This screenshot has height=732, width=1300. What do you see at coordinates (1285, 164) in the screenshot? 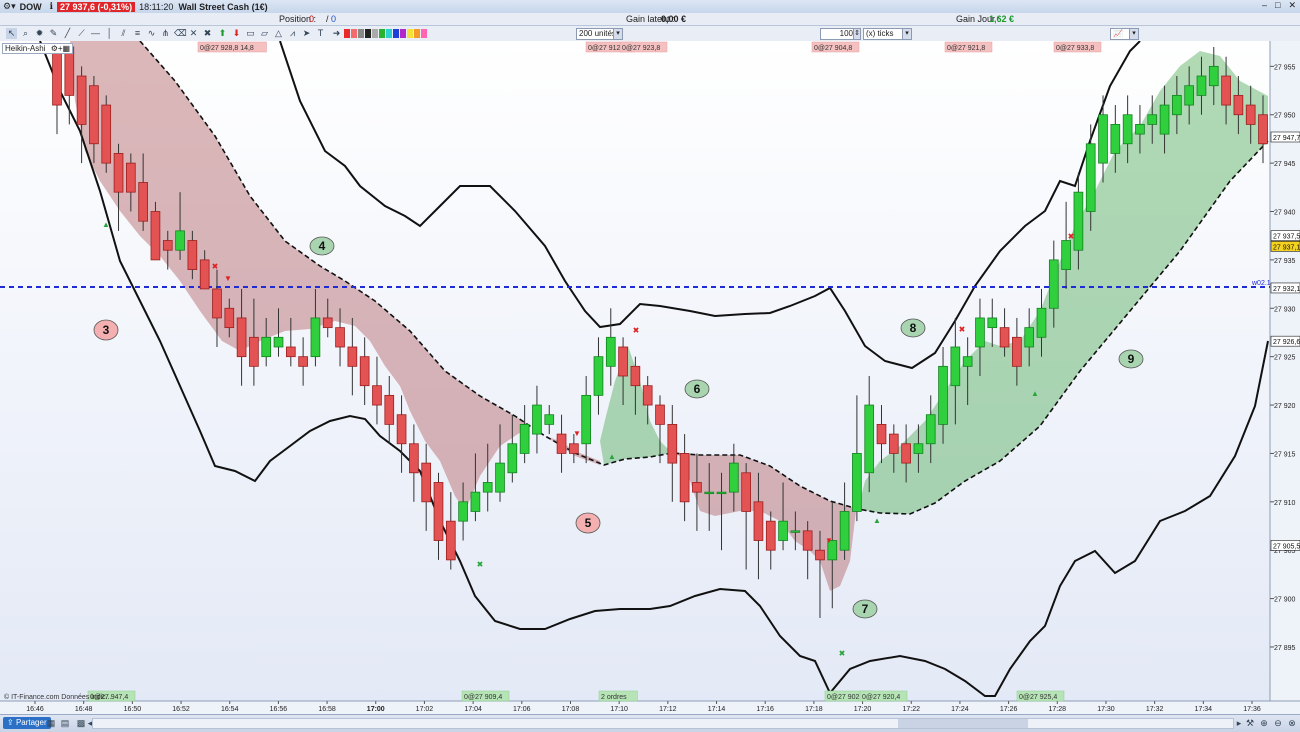
I see `y-tick-label: 27 945` at bounding box center [1285, 164].